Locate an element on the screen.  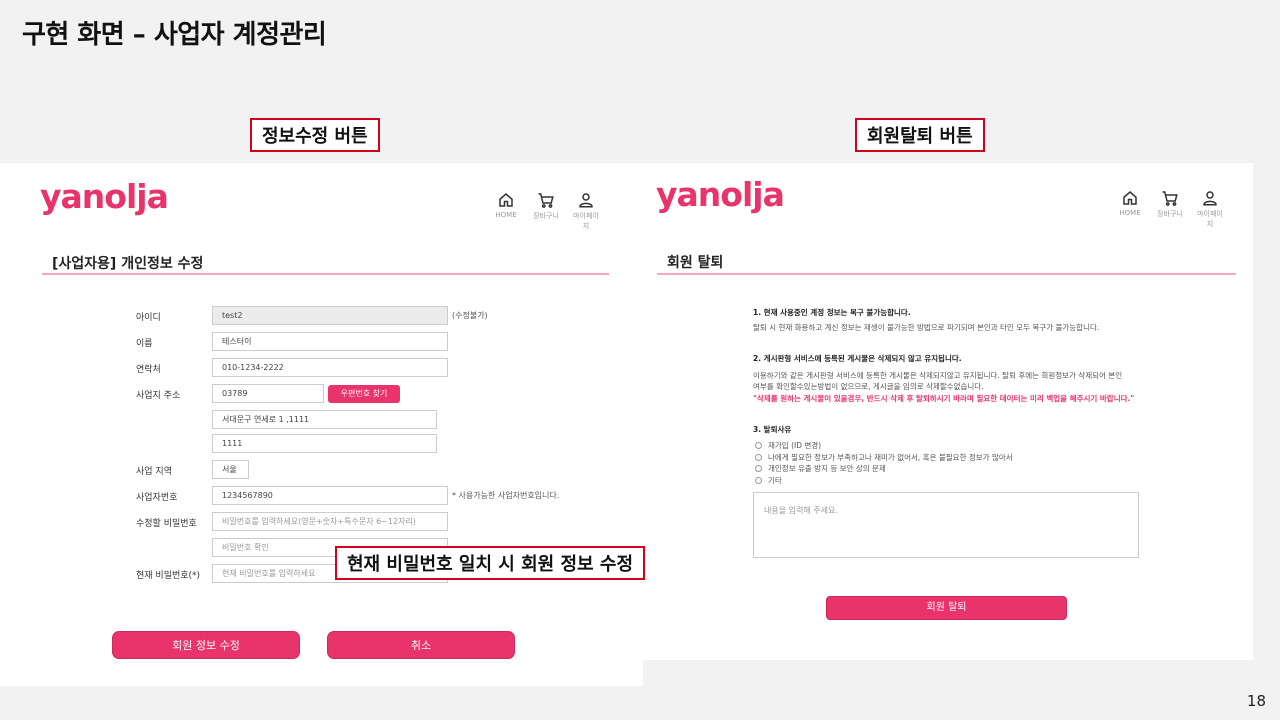
notice2-body2: 여부를 확인할수있는방법이 없으므로, 게시글을 임의로 삭제할수없습니다. is located at coordinates (868, 386).